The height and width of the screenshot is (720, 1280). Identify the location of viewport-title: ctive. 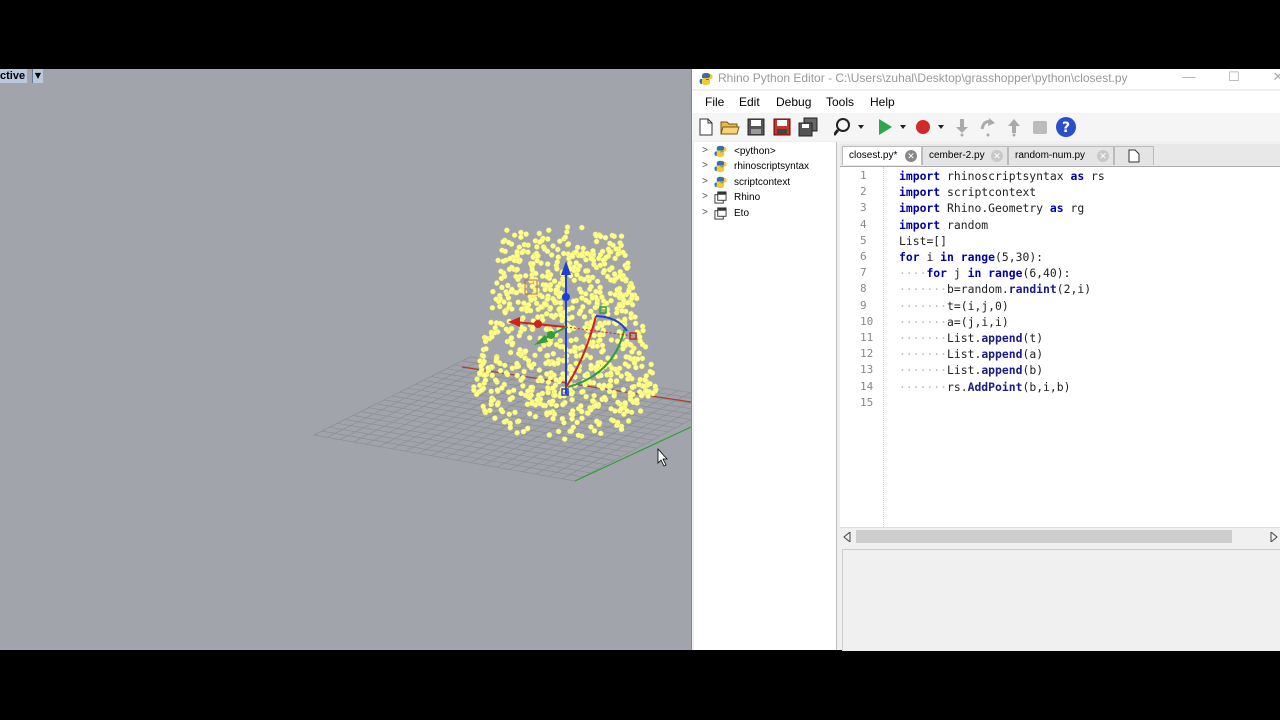
(14, 76).